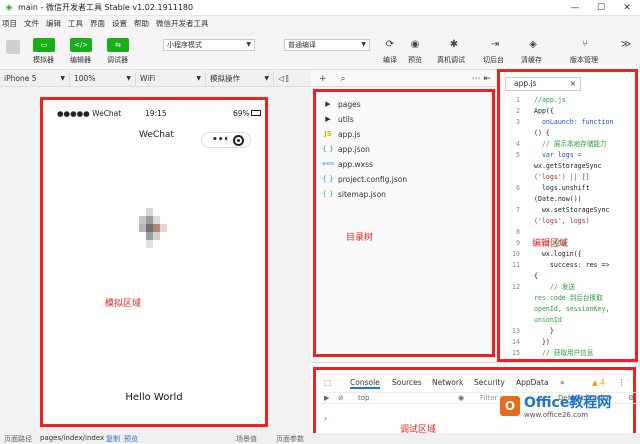  I want to click on phone-icon: ▭, so click(44, 45).